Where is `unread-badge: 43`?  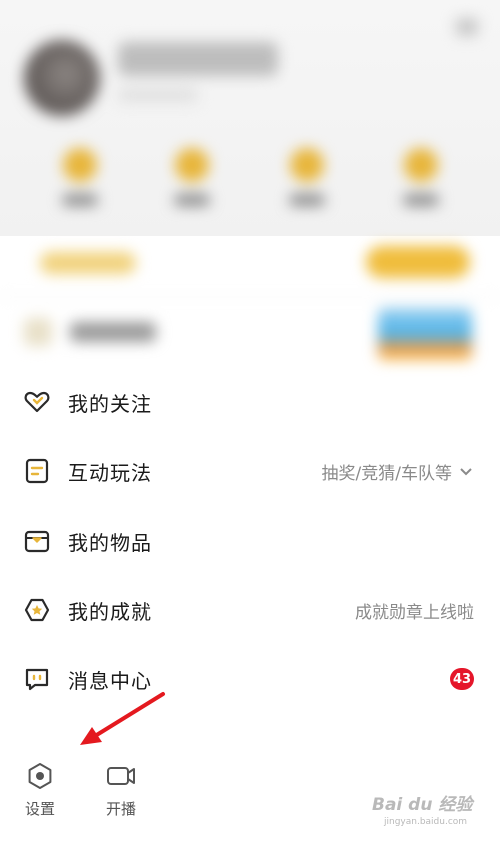 unread-badge: 43 is located at coordinates (462, 679).